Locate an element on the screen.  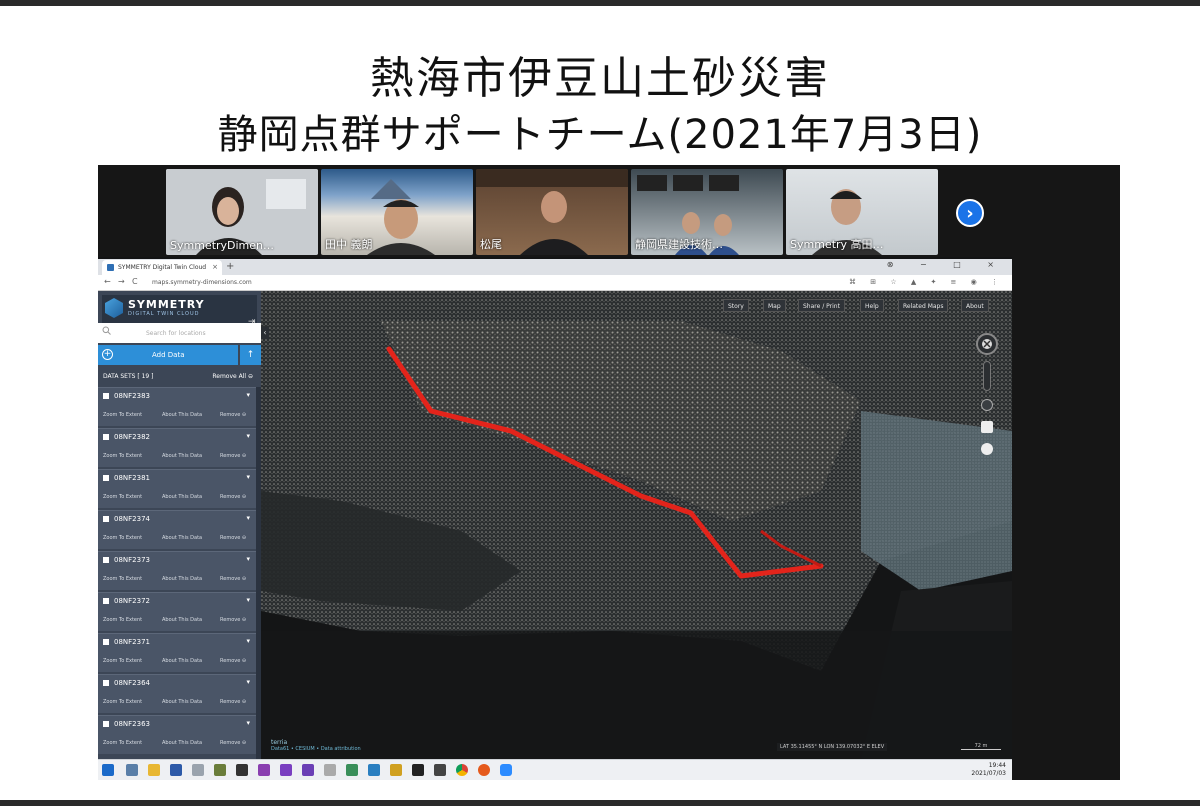
browser-tab: SYMMETRY Digital Twin Cloud × is located at coordinates (162, 267).